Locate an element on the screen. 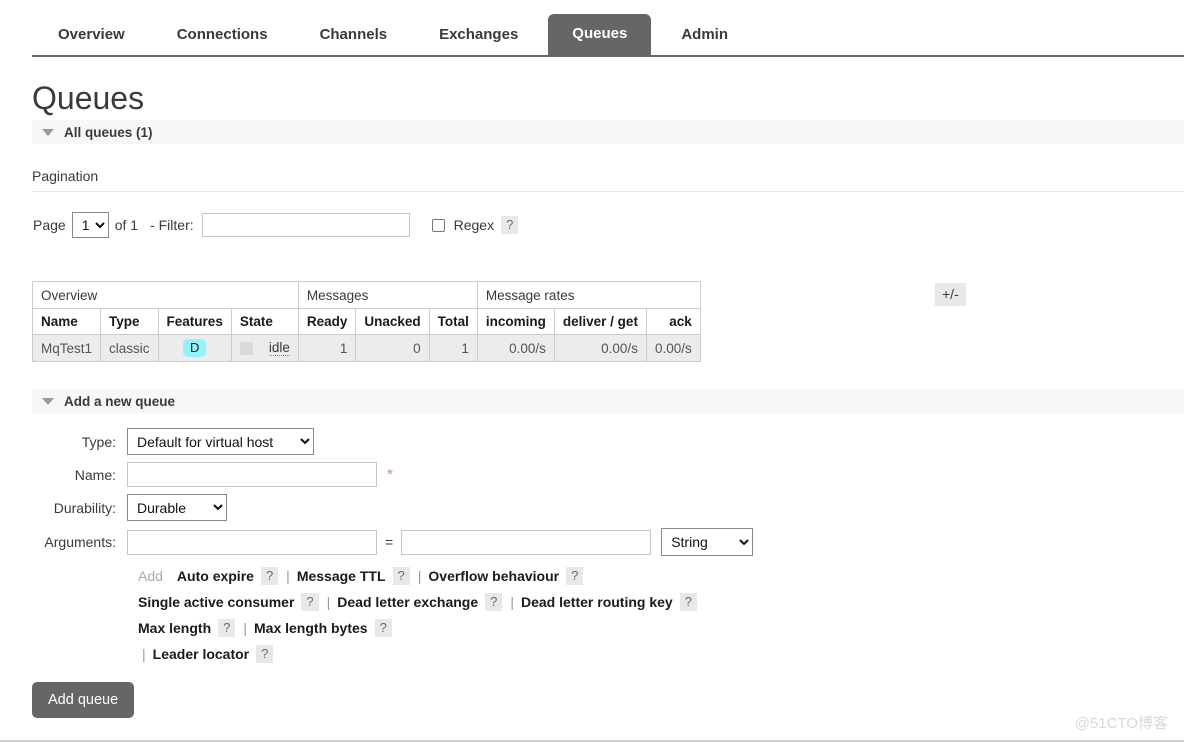  column-header-ack: ack is located at coordinates (673, 321).